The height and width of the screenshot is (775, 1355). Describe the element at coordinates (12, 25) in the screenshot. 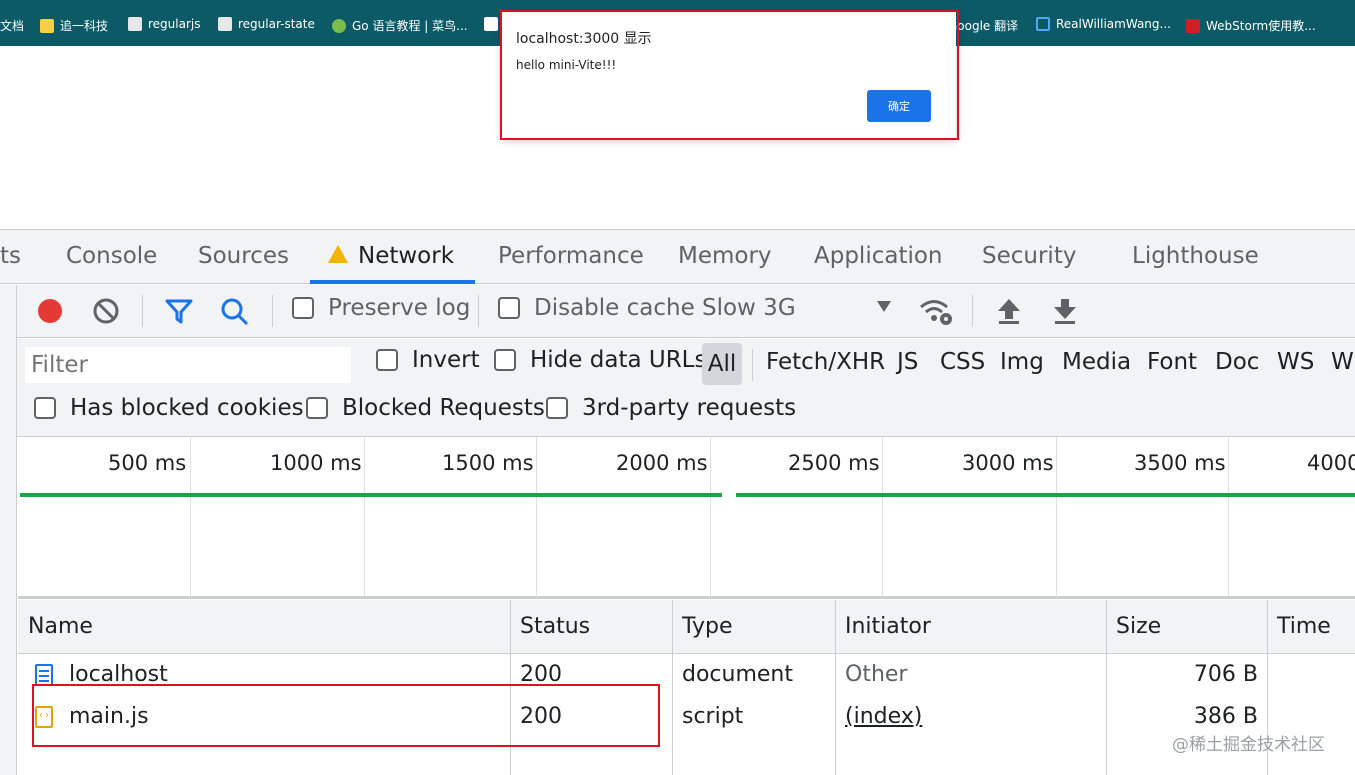

I see `bookmark-docs: 文档` at that location.